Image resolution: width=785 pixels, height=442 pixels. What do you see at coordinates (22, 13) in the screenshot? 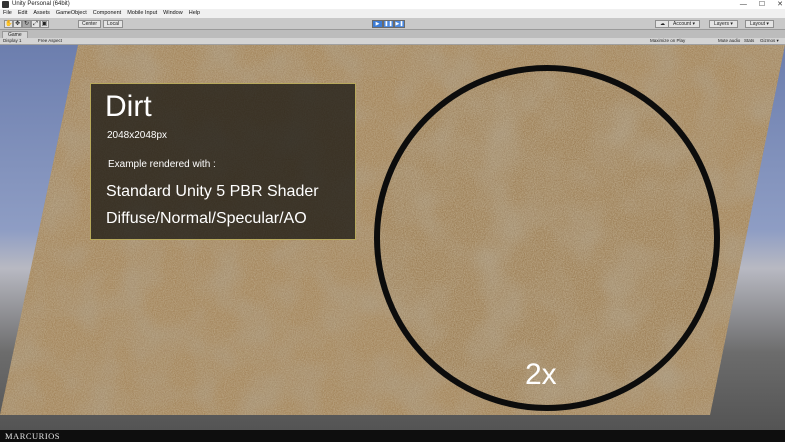
I see `menu-edit: Edit` at bounding box center [22, 13].